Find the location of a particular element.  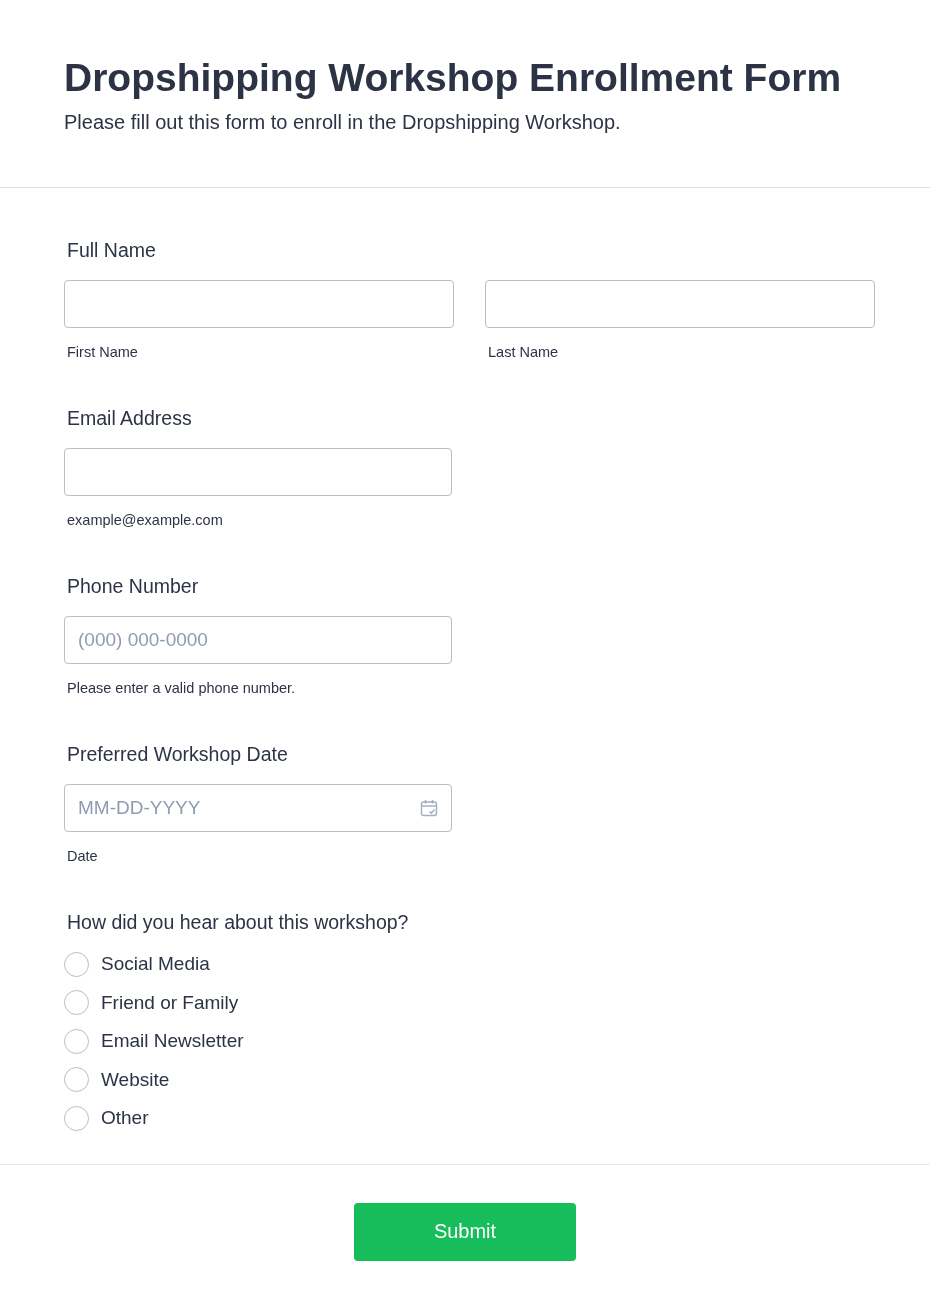

field-sublabel: Please enter a valid phone number. is located at coordinates (181, 688).